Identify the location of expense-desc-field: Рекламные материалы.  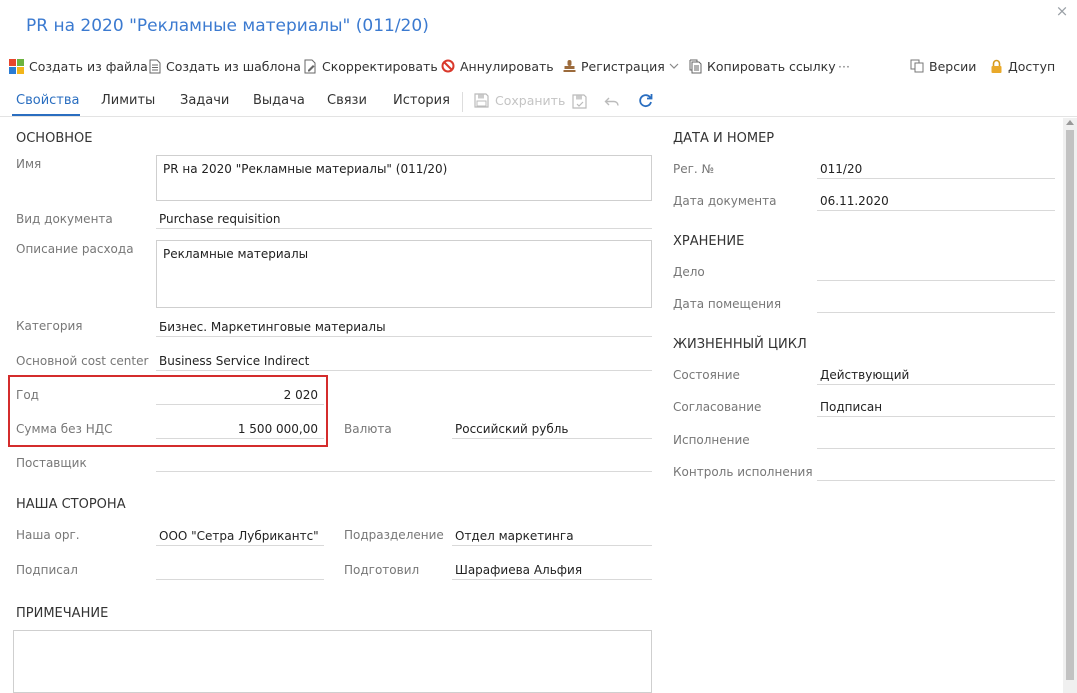
(404, 274).